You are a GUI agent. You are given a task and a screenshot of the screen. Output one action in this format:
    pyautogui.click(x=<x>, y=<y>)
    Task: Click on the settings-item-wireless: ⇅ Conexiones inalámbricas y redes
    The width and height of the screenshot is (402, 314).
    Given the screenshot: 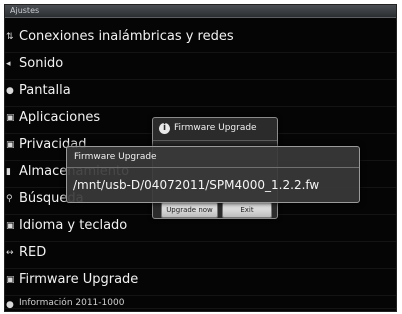 What is the action you would take?
    pyautogui.click(x=200, y=39)
    